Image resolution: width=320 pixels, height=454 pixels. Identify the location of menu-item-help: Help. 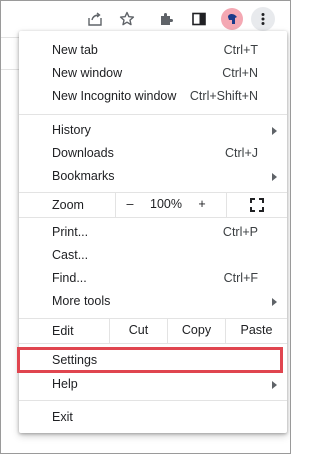
(153, 384).